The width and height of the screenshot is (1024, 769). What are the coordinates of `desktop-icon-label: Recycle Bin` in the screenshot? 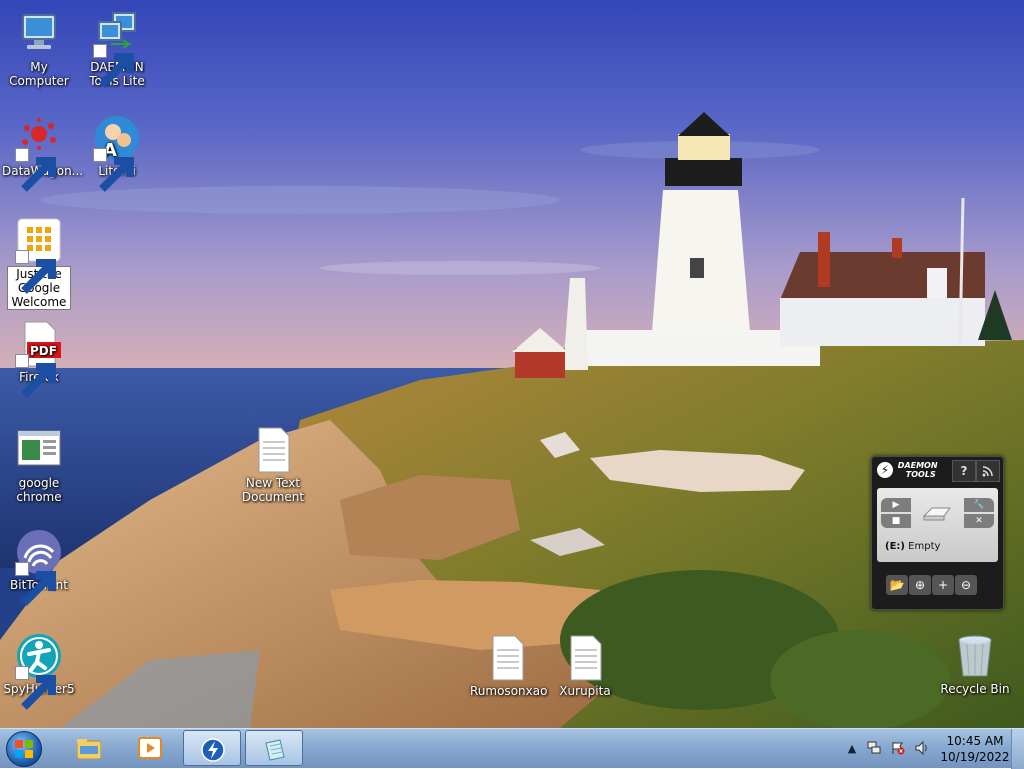 It's located at (975, 689).